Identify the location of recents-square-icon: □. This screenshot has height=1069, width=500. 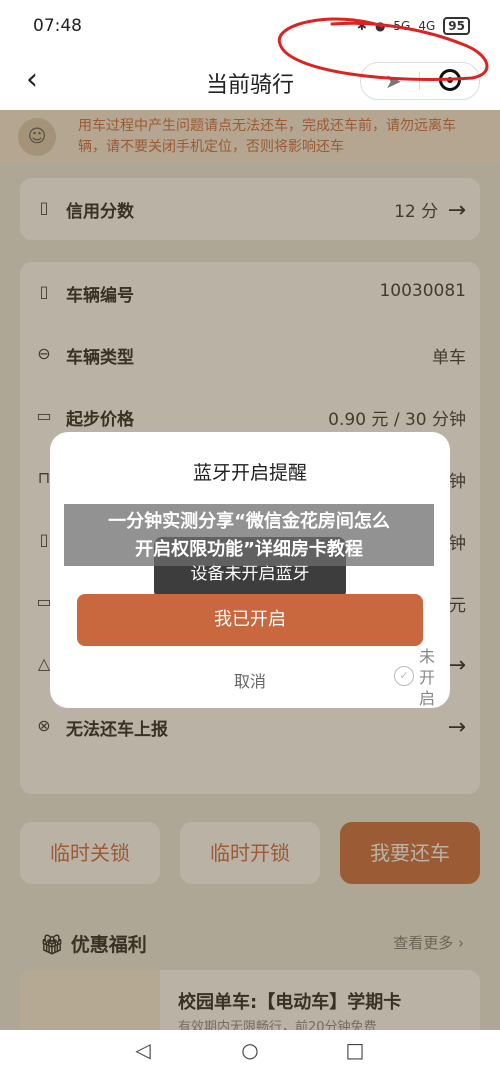
(355, 1050).